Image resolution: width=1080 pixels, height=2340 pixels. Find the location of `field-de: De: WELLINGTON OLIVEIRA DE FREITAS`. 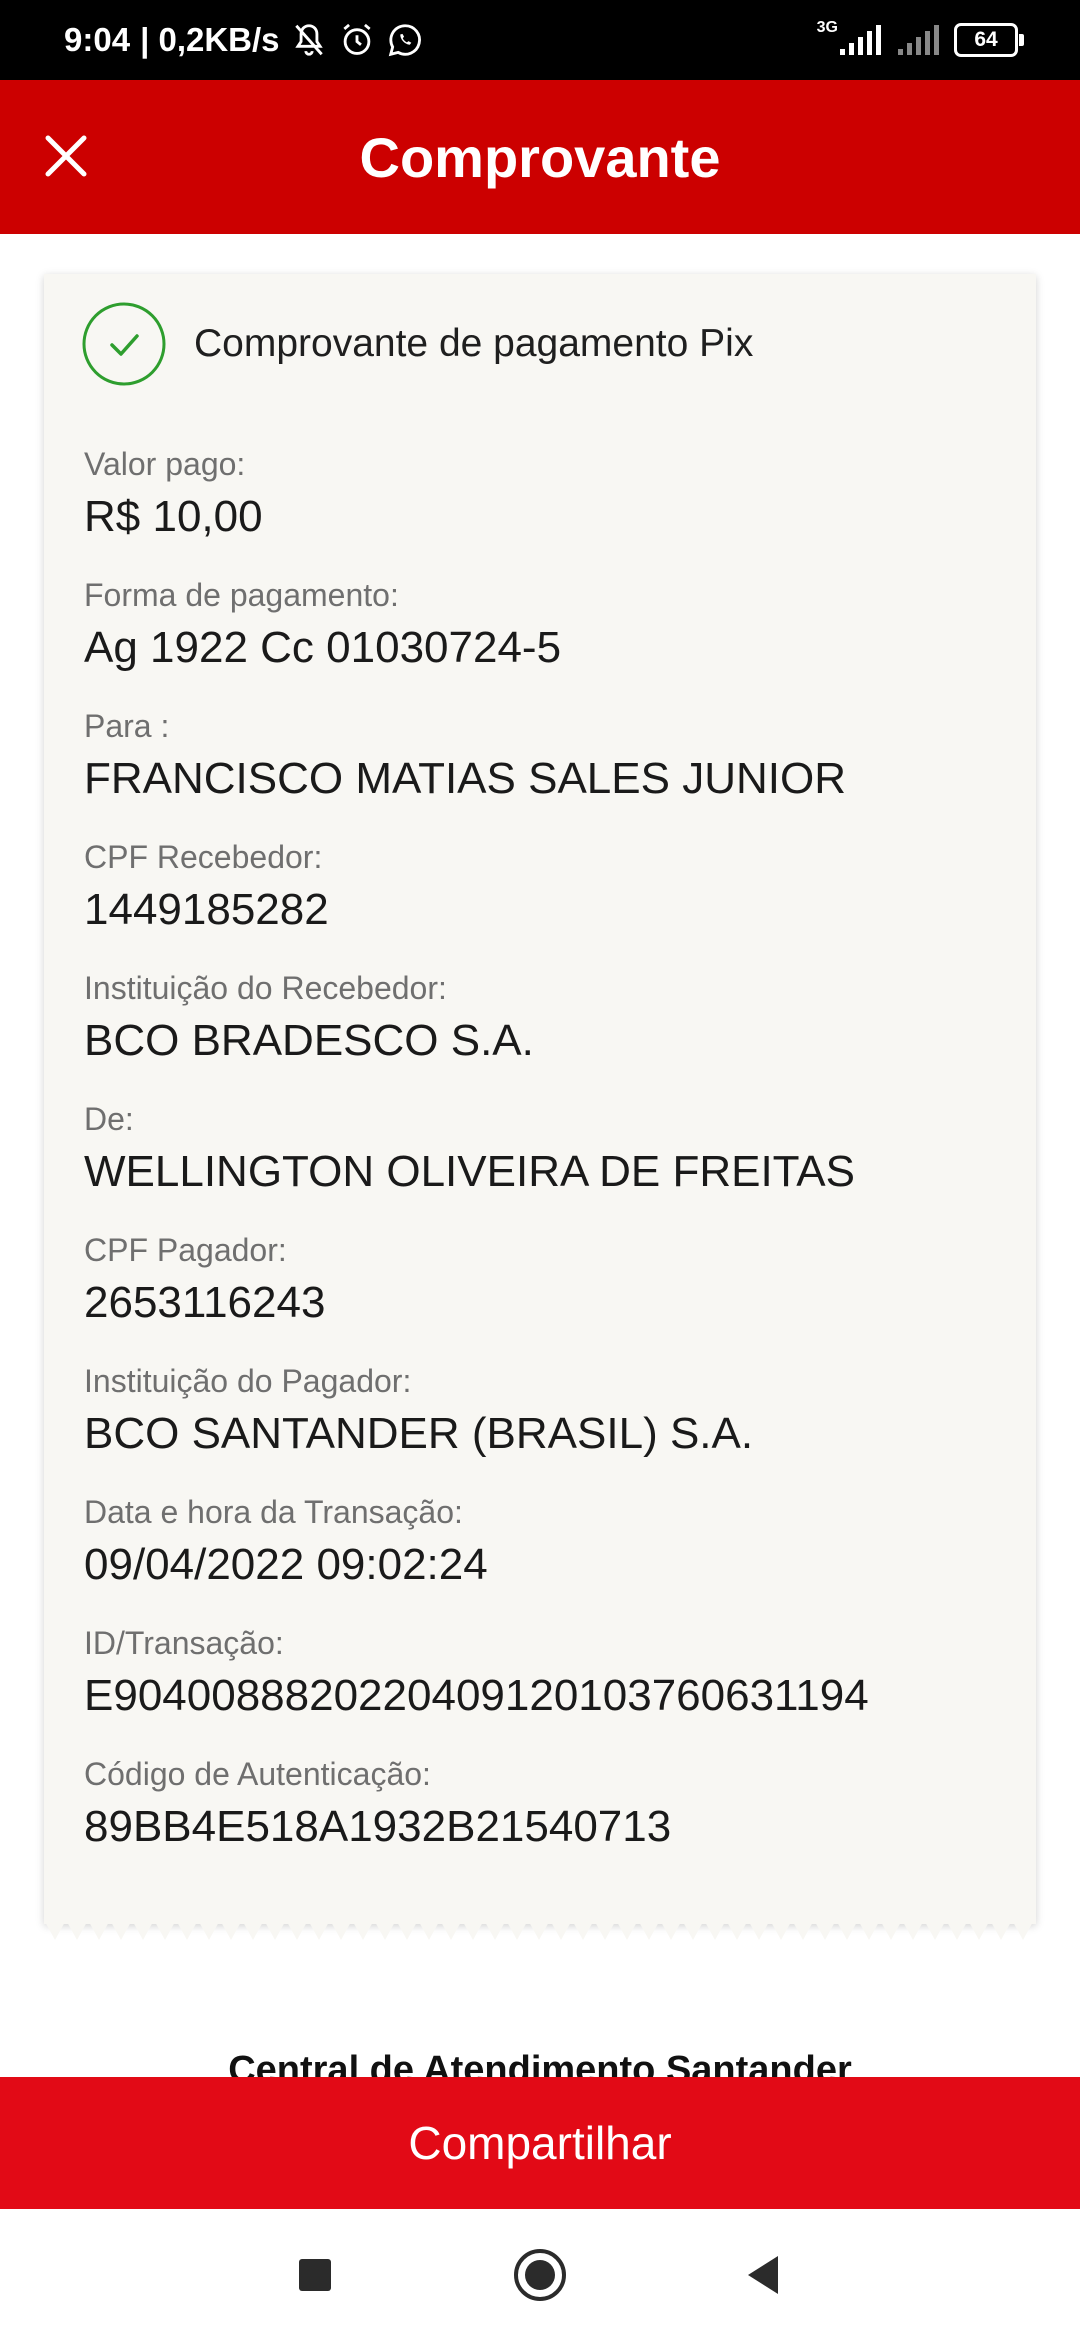

field-de: De: WELLINGTON OLIVEIRA DE FREITAS is located at coordinates (544, 1164).